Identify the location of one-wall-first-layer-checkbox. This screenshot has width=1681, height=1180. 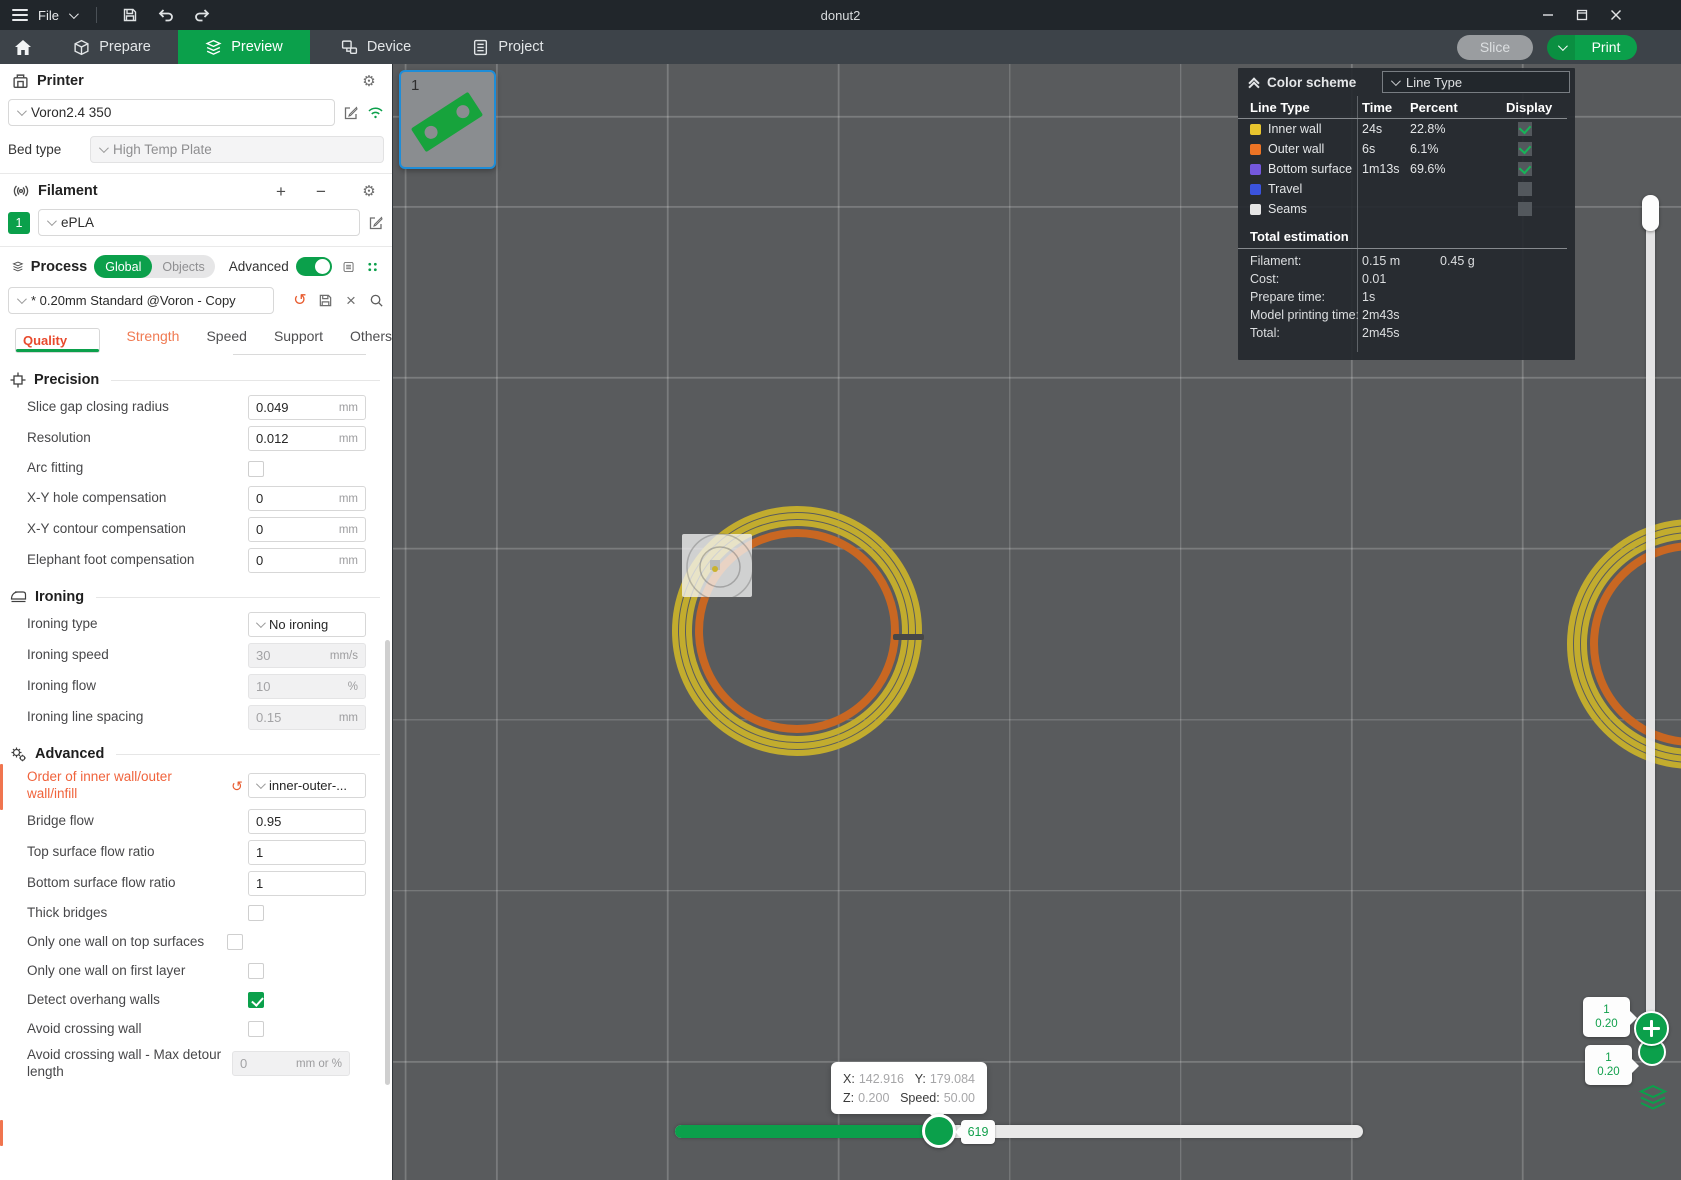
(256, 971).